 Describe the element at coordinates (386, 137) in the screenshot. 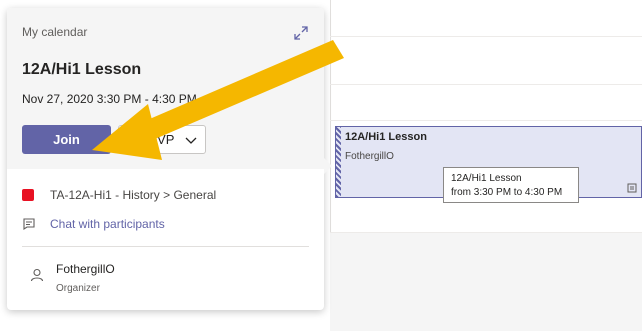

I see `event-title: 12A/Hi1 Lesson` at that location.